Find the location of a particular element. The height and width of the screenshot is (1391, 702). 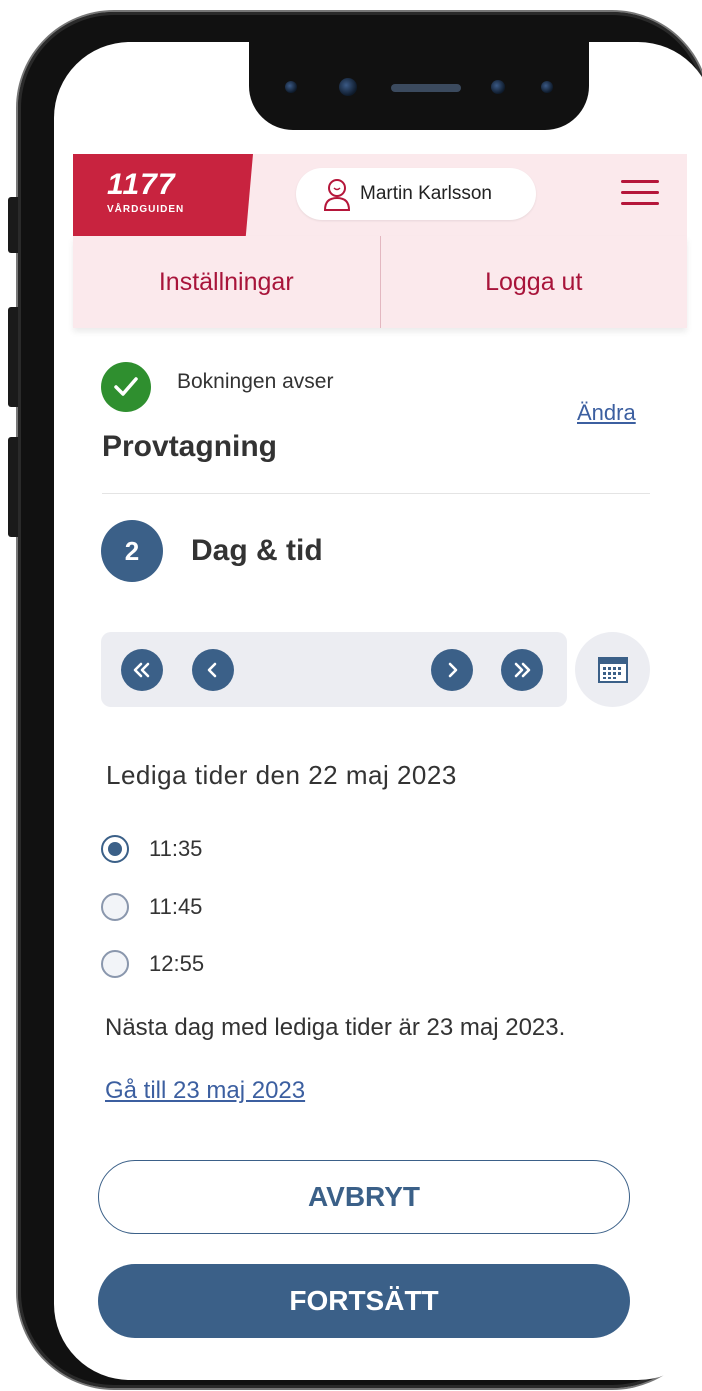

goto-next-day-link: Gå till 23 maj 2023 is located at coordinates (205, 1091).